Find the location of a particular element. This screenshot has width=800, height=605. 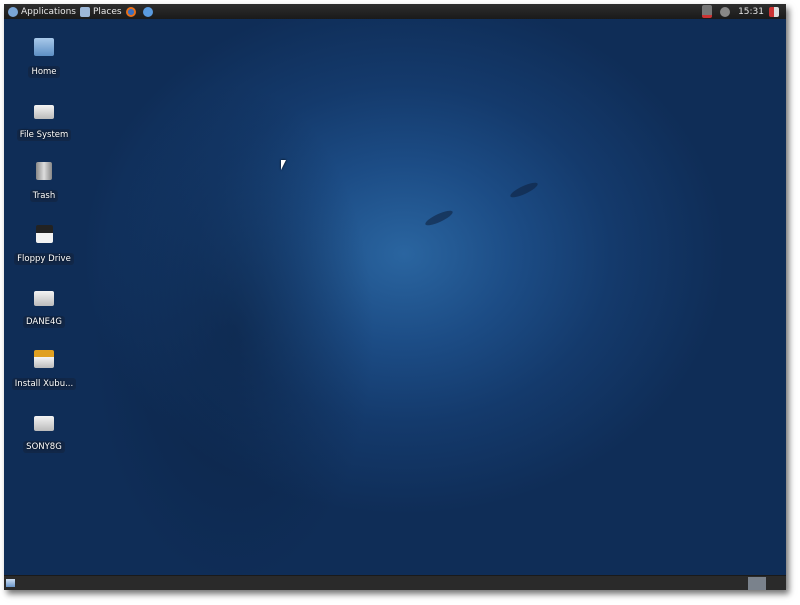

desktop-icon-sony8g: SONY8G is located at coordinates (44, 433).